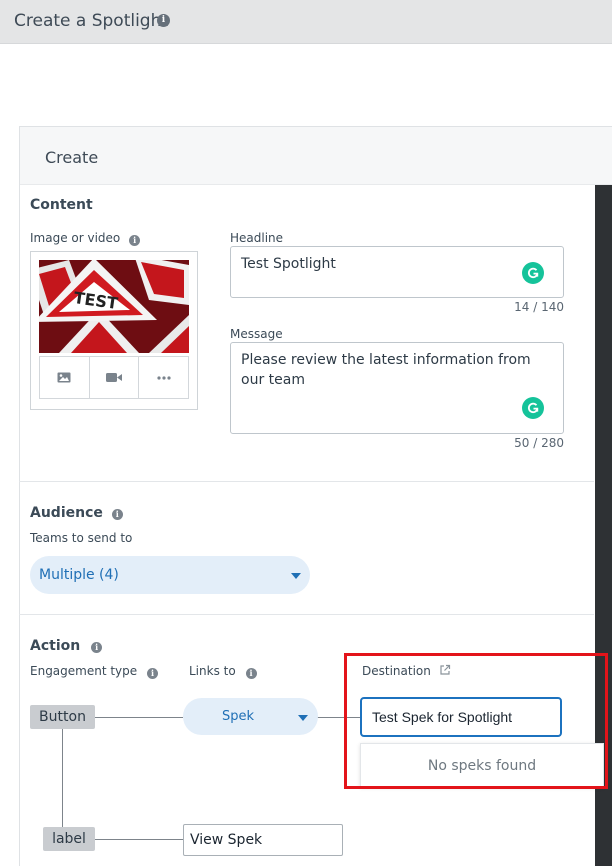  I want to click on audience-info-icon: i, so click(117, 514).